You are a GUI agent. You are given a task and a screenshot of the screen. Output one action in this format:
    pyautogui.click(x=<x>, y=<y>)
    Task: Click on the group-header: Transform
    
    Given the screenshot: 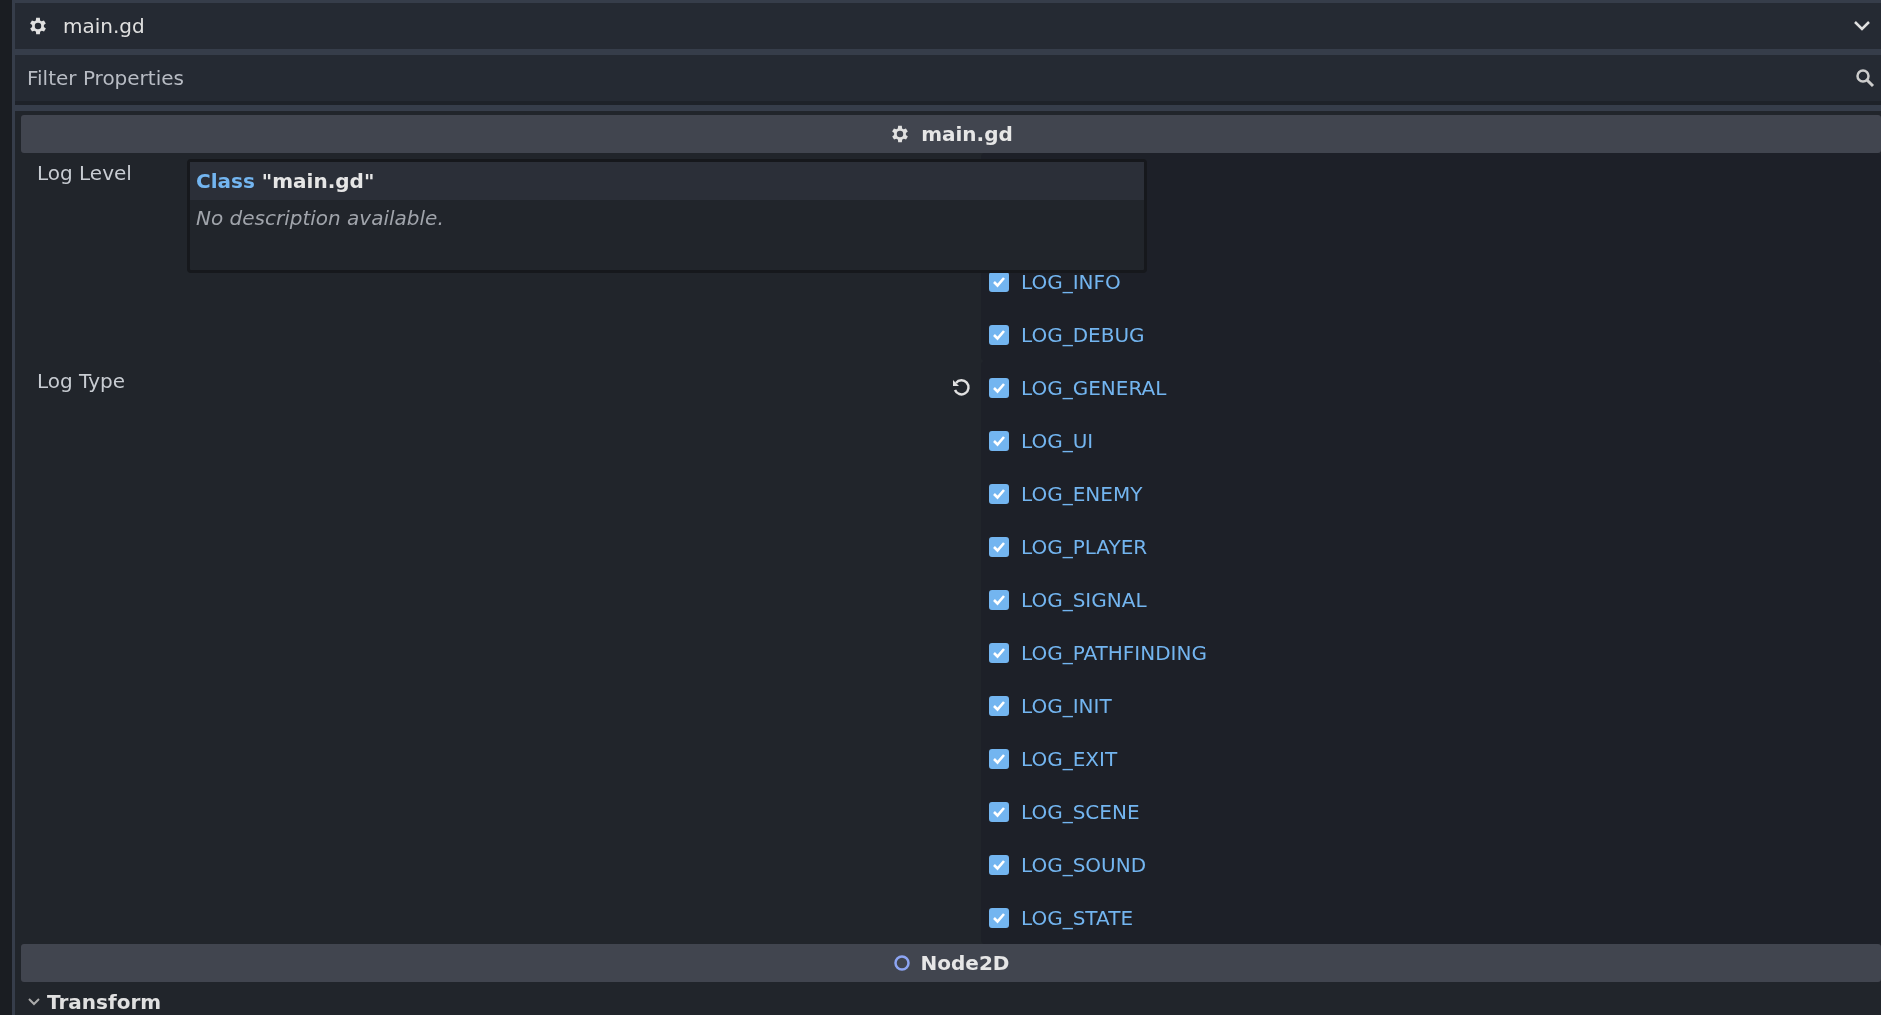 What is the action you would take?
    pyautogui.click(x=951, y=998)
    